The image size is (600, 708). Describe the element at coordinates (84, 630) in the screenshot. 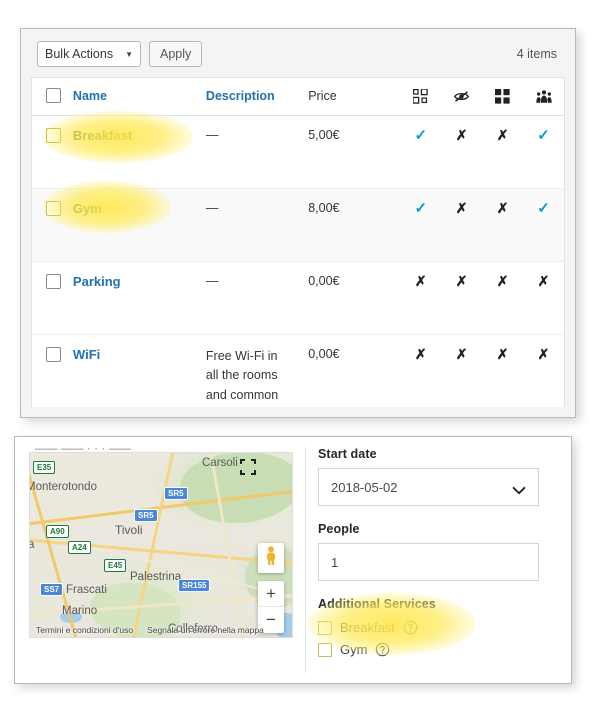

I see `map-terms-link: Termini e condizioni d'uso` at that location.